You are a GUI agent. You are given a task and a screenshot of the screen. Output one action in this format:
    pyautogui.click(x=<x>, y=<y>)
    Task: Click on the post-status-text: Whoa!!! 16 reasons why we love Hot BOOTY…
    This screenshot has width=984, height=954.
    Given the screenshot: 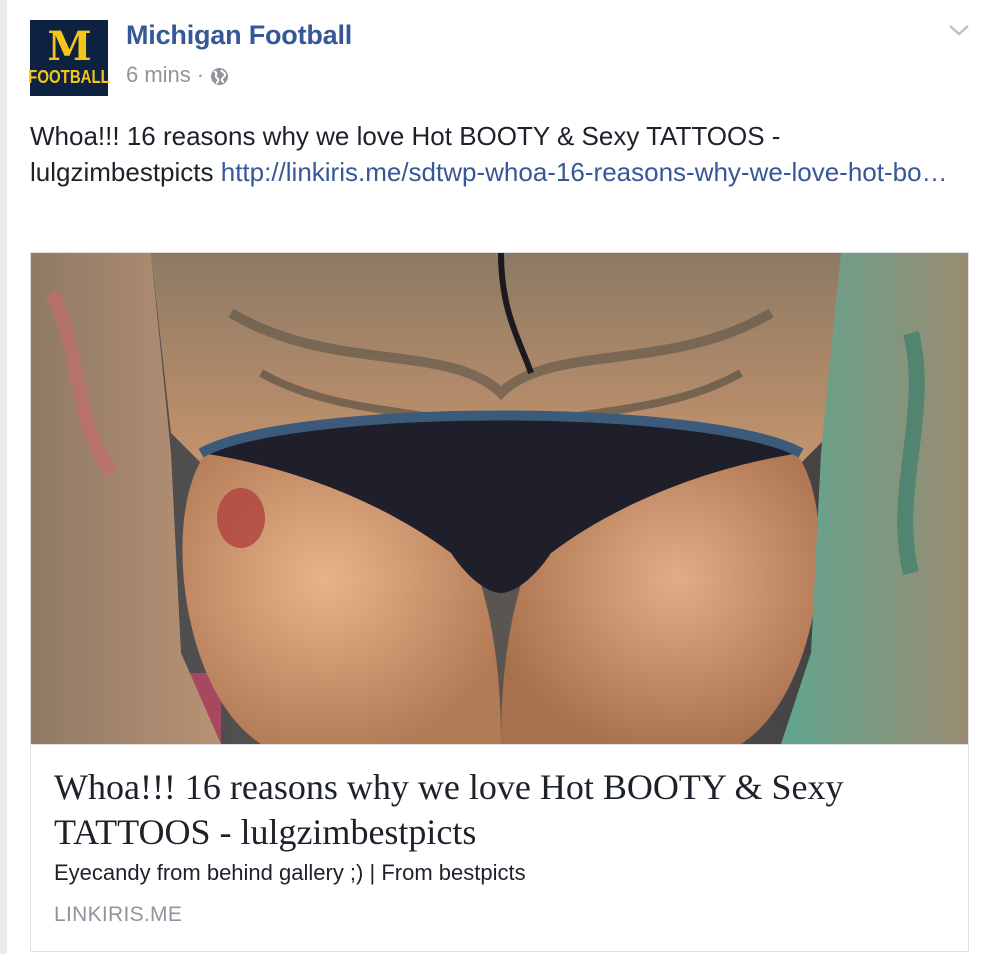 What is the action you would take?
    pyautogui.click(x=500, y=154)
    